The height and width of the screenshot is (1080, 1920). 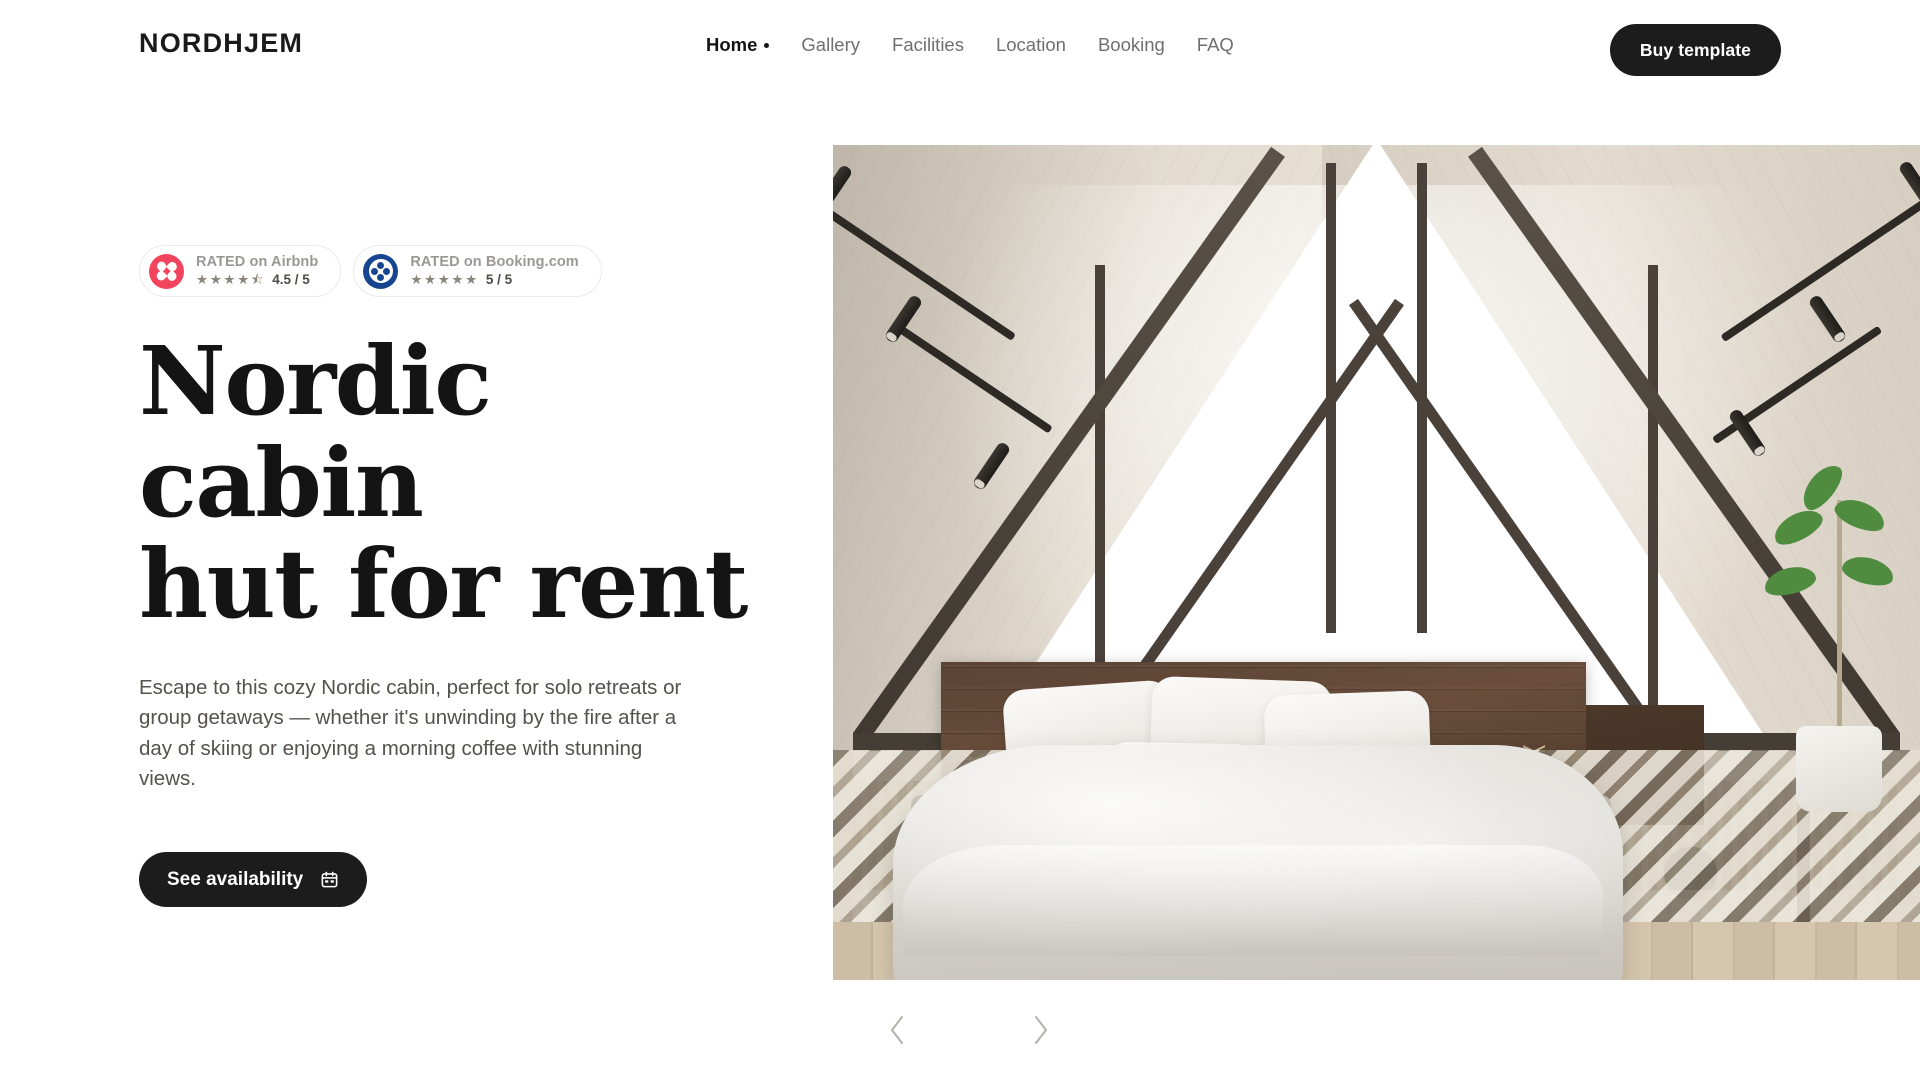 I want to click on page-title: Nordic cabin hut for rent, so click(x=449, y=483).